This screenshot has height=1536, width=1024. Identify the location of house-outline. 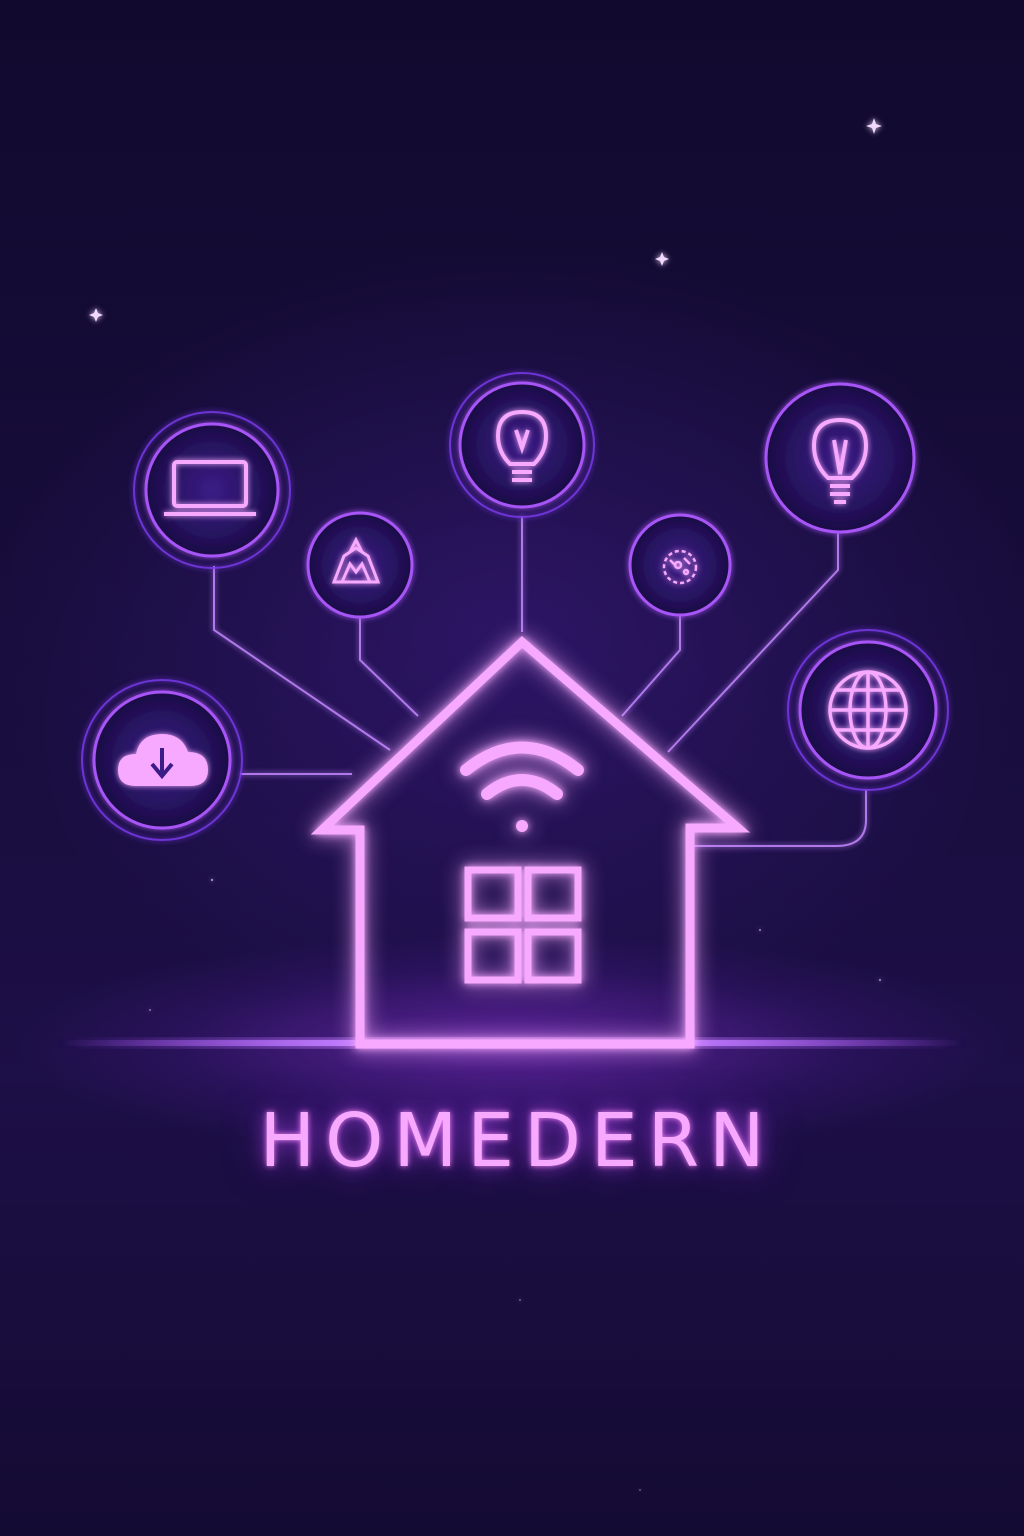
(530, 842).